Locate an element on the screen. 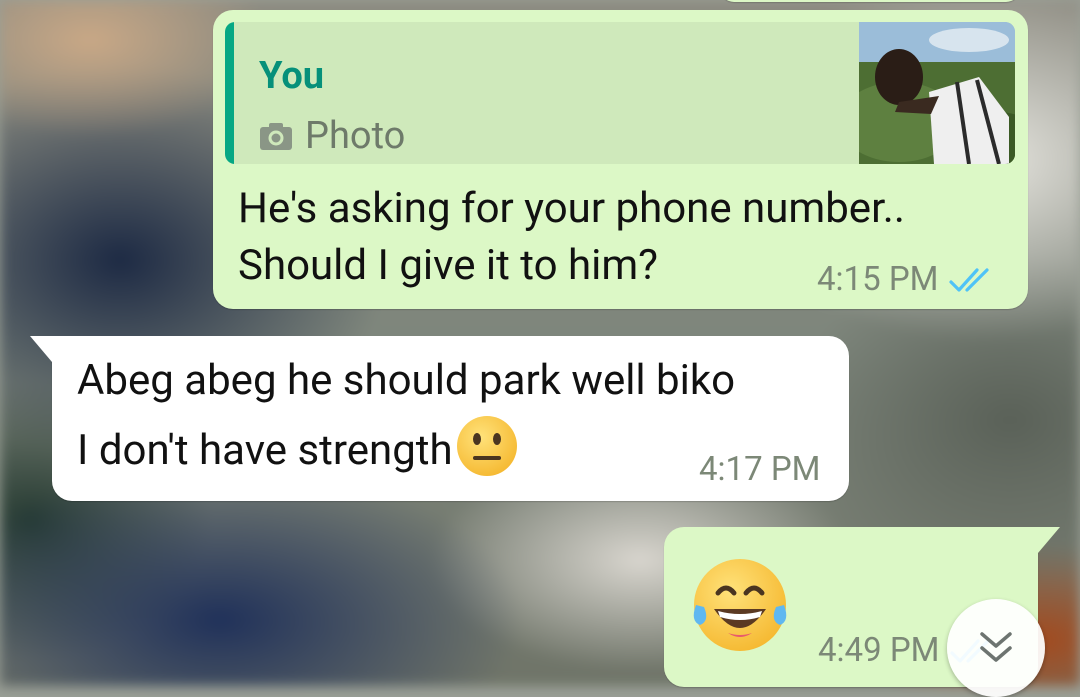  quoted-photo-thumbnail is located at coordinates (937, 93).